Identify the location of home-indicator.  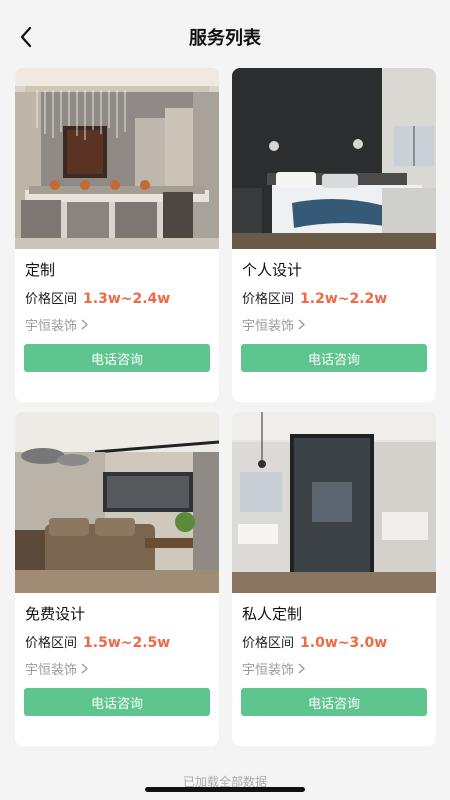
(225, 789).